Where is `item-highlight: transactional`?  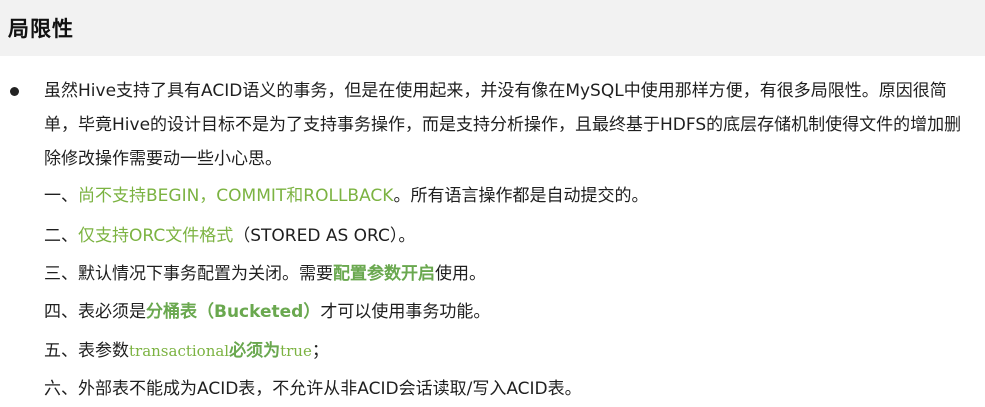 item-highlight: transactional is located at coordinates (179, 351).